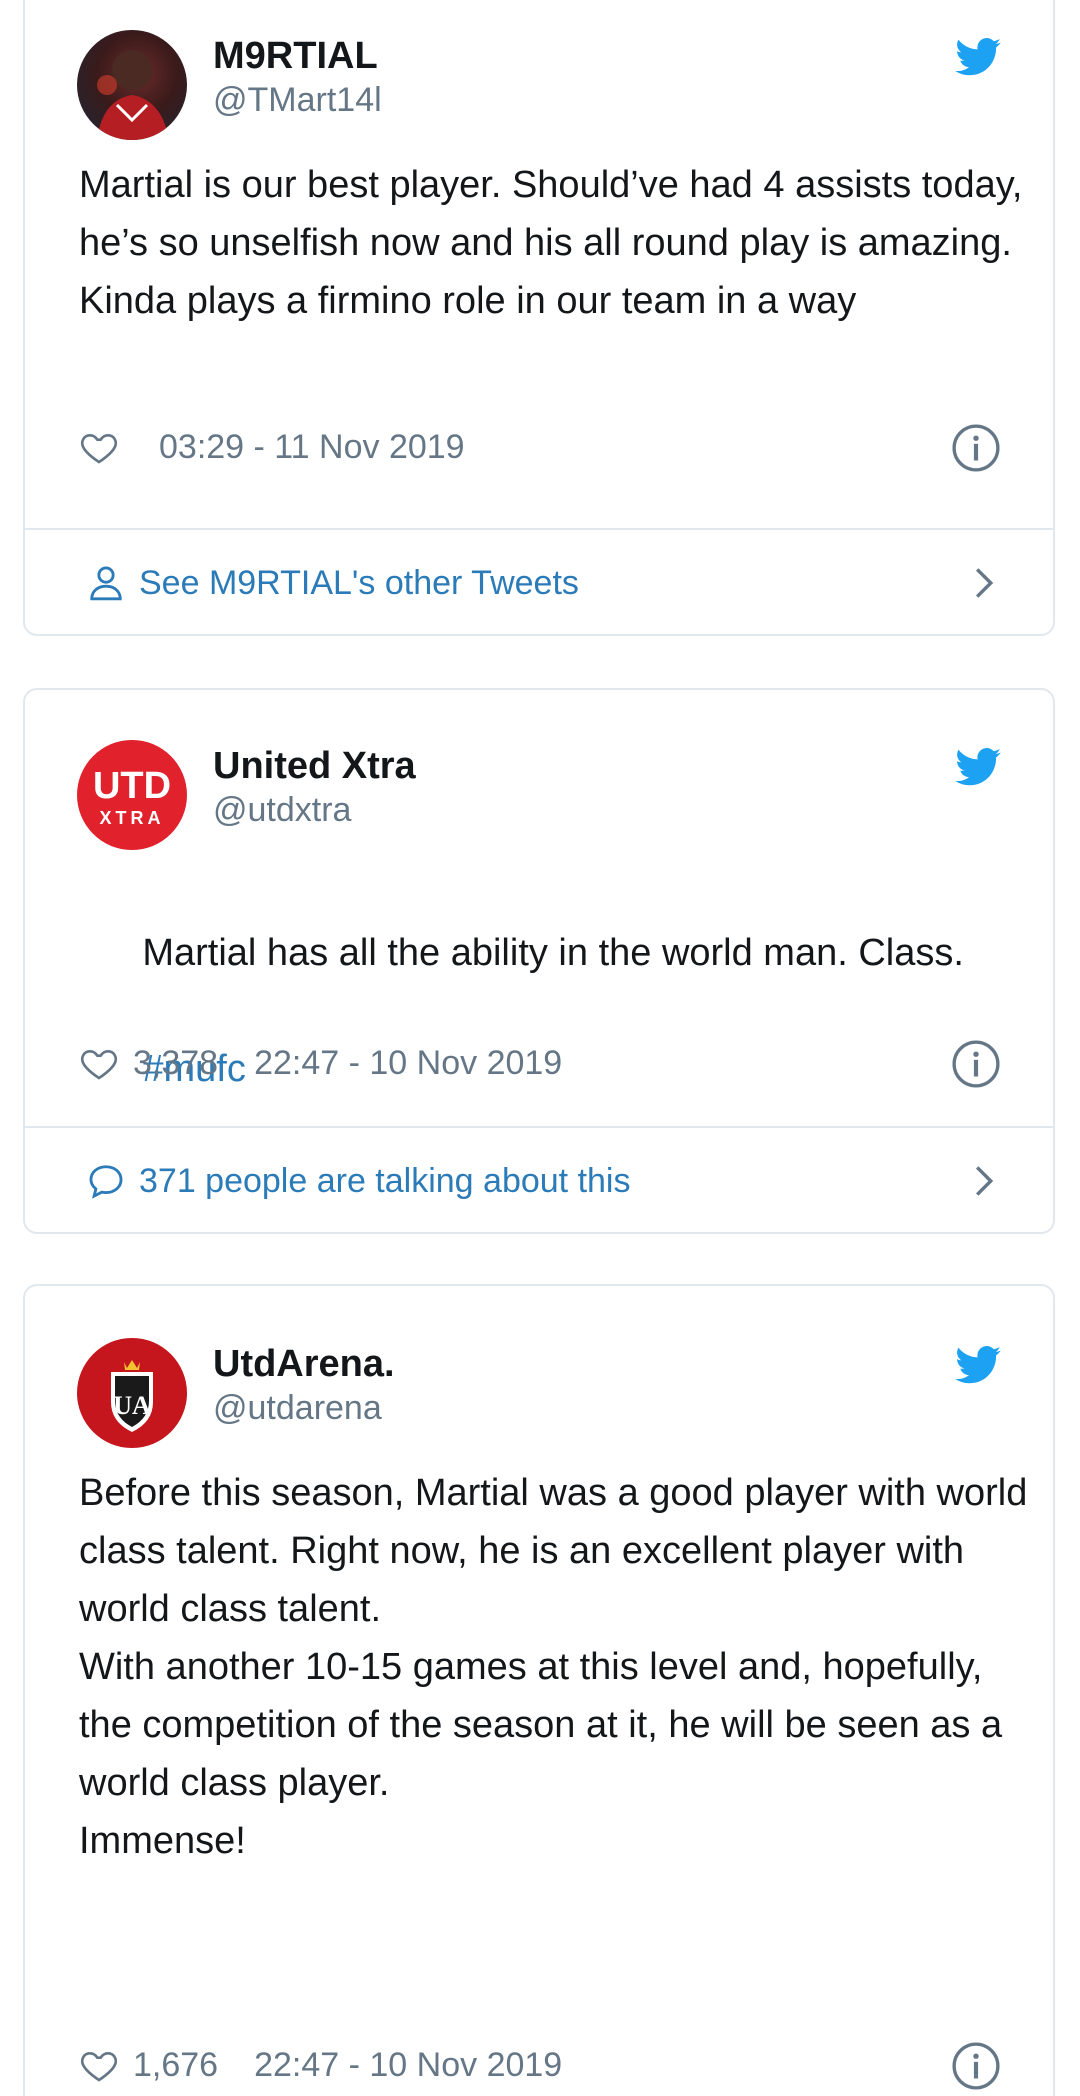 The image size is (1080, 2096). I want to click on tweet-meta: 3,378 22:47 - 10 Nov 2019, so click(320, 1063).